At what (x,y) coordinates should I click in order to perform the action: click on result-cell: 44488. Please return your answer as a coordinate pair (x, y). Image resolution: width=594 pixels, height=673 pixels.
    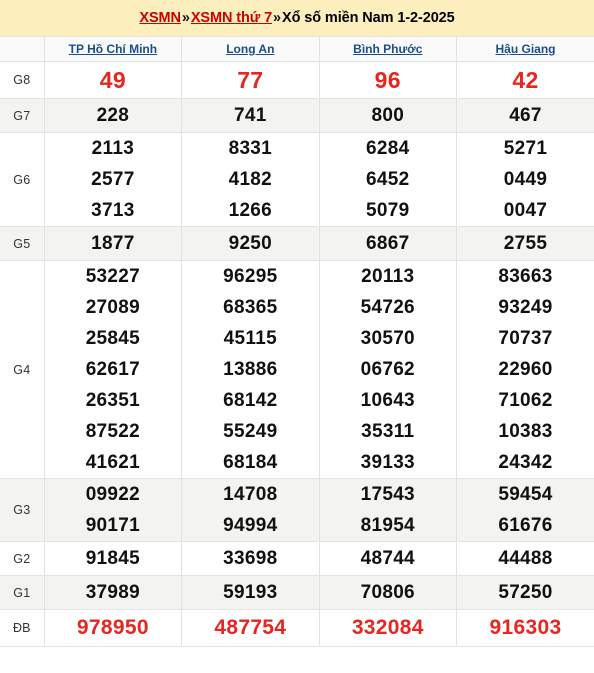
    Looking at the image, I should click on (525, 558).